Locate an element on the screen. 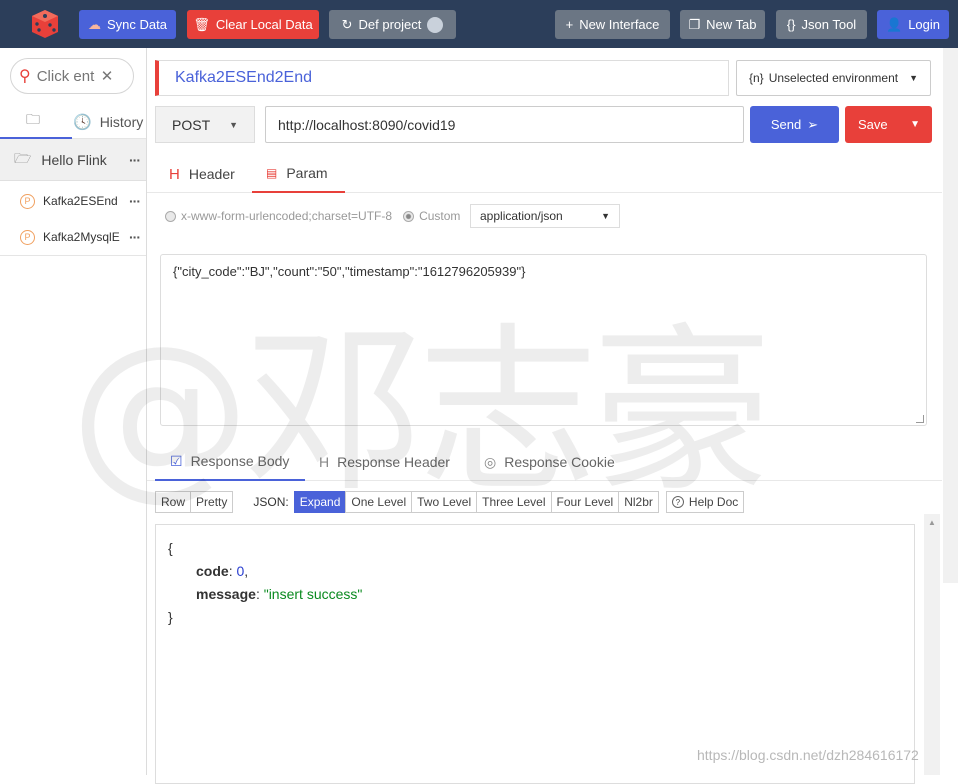 Image resolution: width=958 pixels, height=784 pixels. tab-param-label: Param is located at coordinates (307, 173).